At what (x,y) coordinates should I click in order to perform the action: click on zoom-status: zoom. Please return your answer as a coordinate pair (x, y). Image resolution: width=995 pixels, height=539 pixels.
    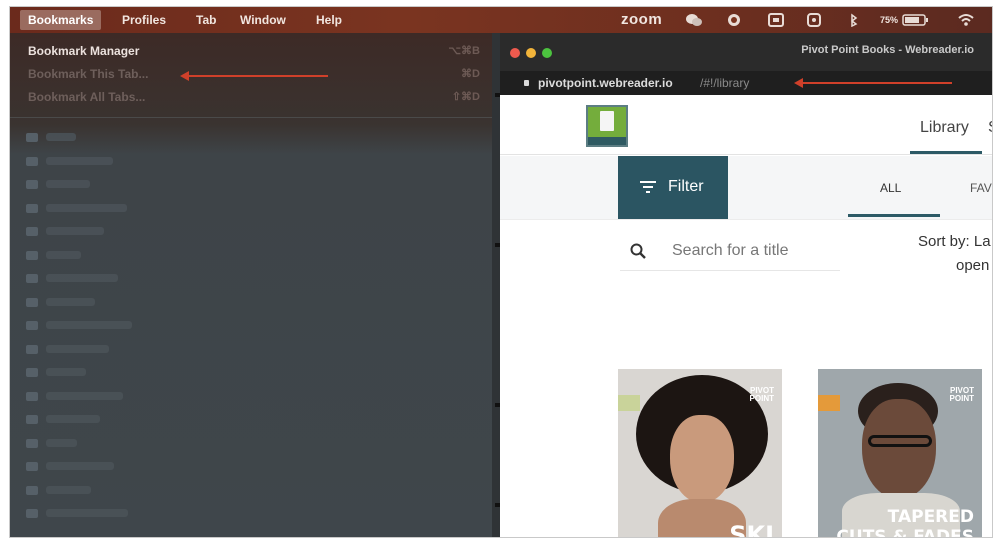
    Looking at the image, I should click on (641, 20).